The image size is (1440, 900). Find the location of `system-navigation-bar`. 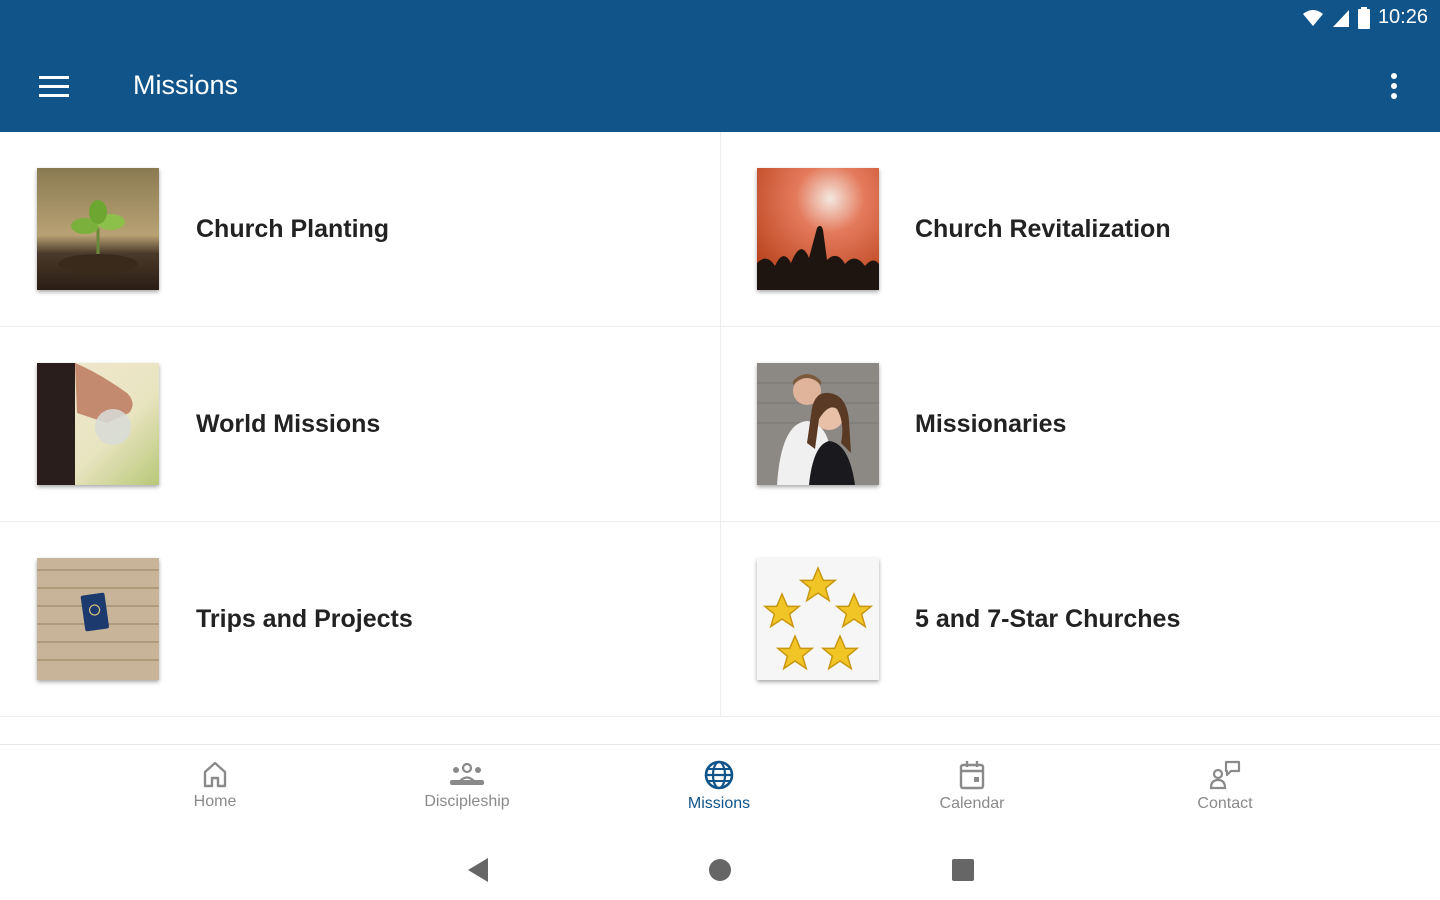

system-navigation-bar is located at coordinates (720, 866).